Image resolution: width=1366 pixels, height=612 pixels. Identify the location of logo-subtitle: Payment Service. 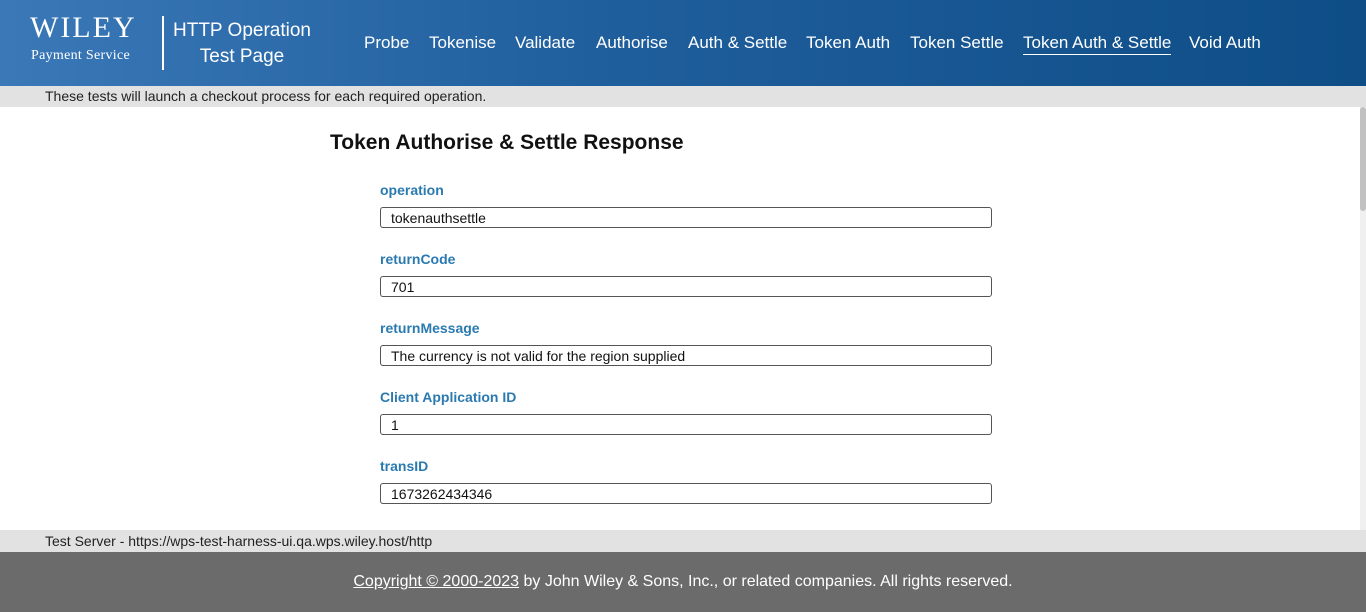
(80, 55).